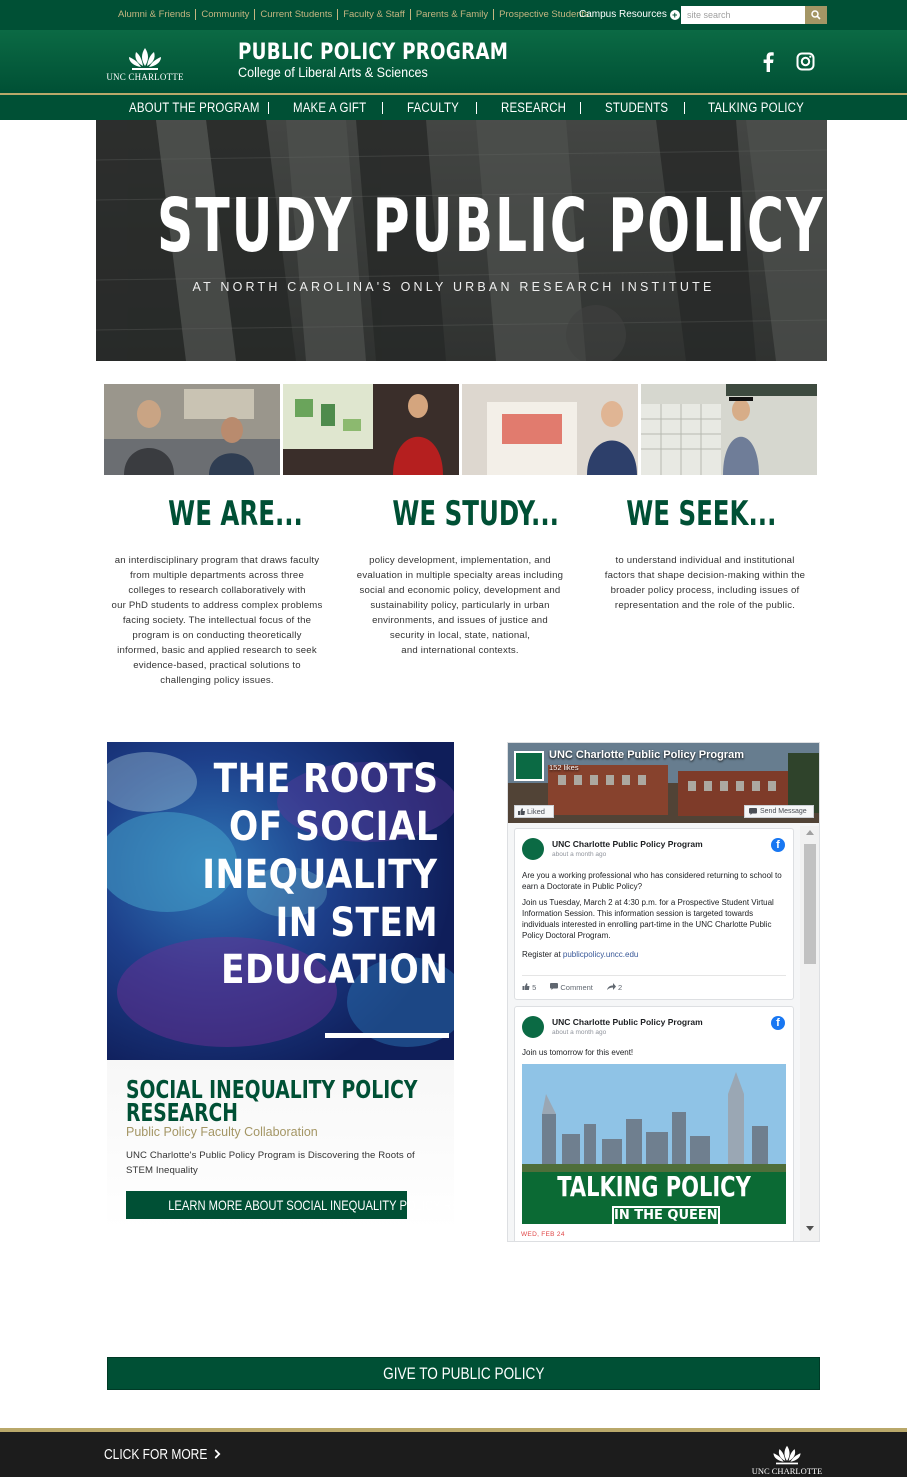  What do you see at coordinates (156, 1454) in the screenshot?
I see `click-for-more-label: CLICK FOR MORE` at bounding box center [156, 1454].